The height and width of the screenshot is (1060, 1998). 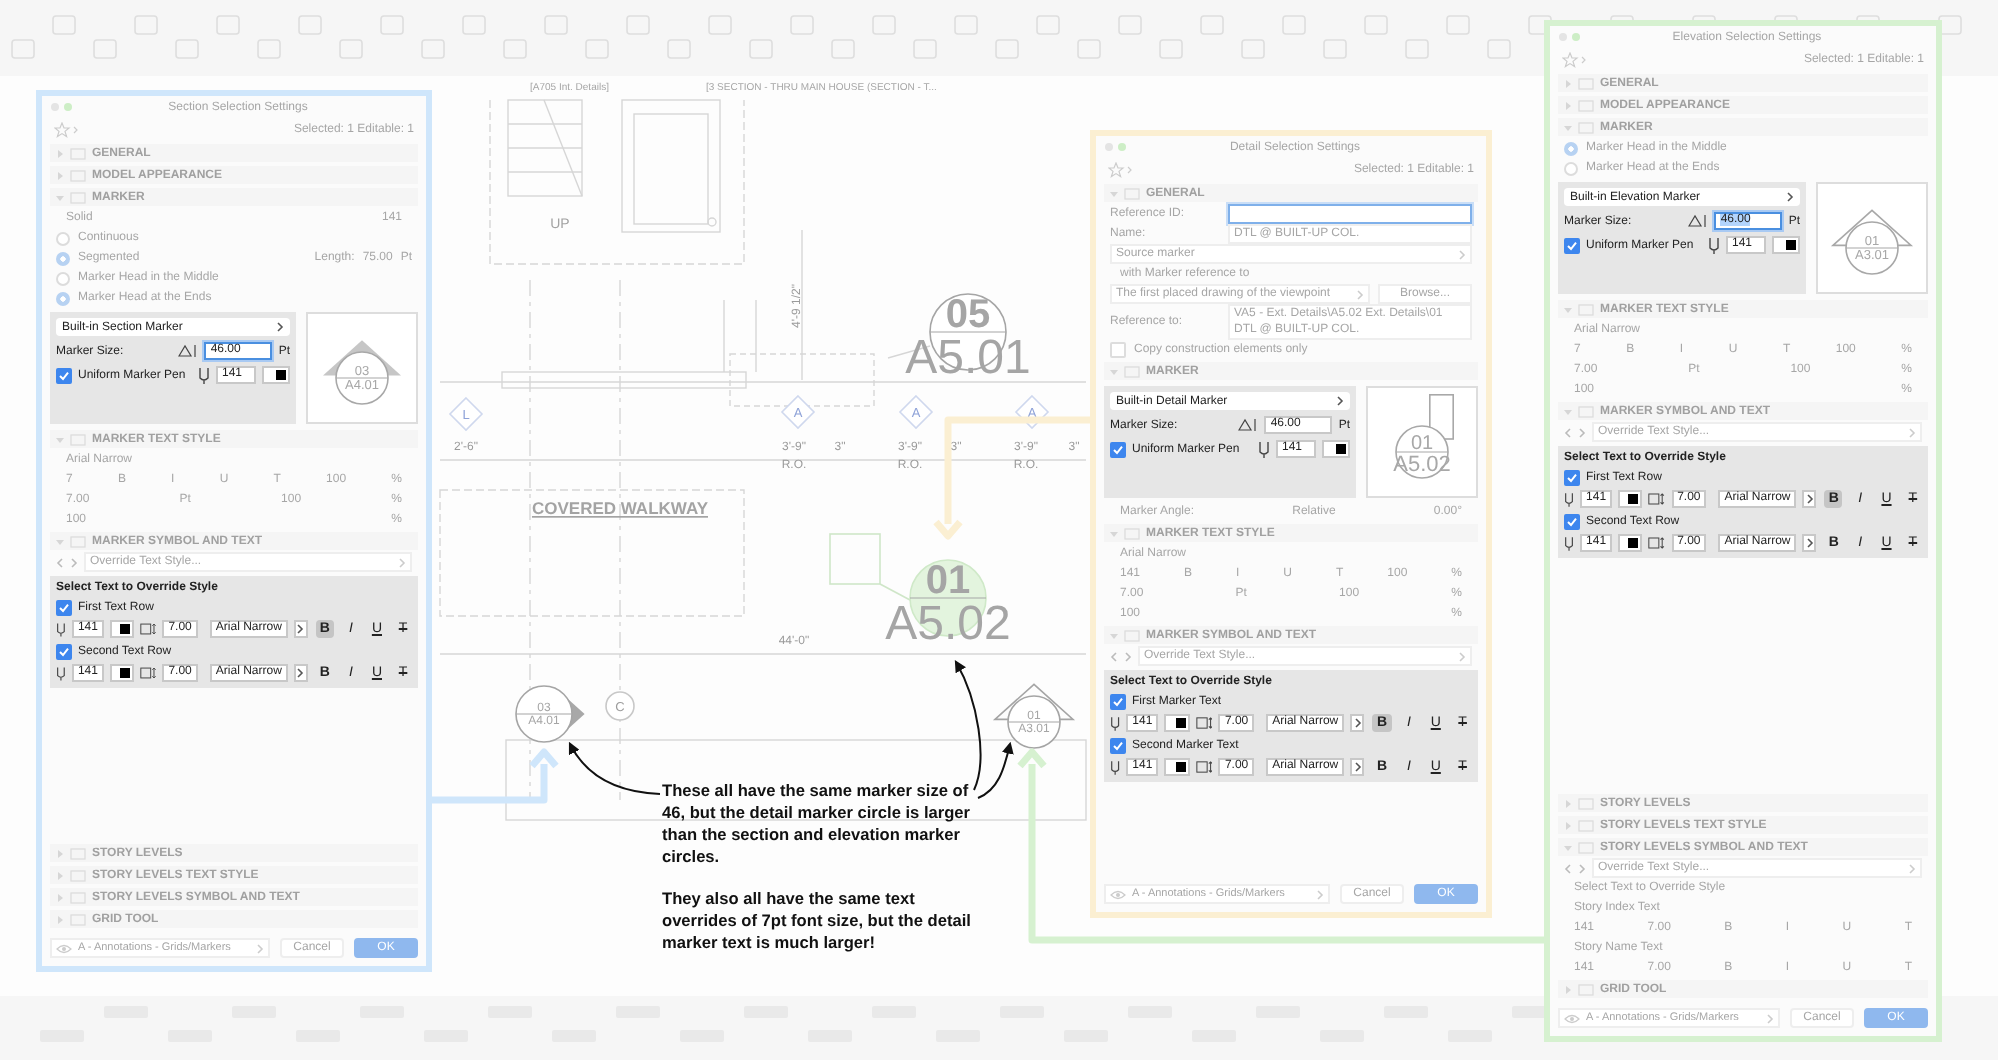 I want to click on room-label: COVERED WALKWAY, so click(x=620, y=508).